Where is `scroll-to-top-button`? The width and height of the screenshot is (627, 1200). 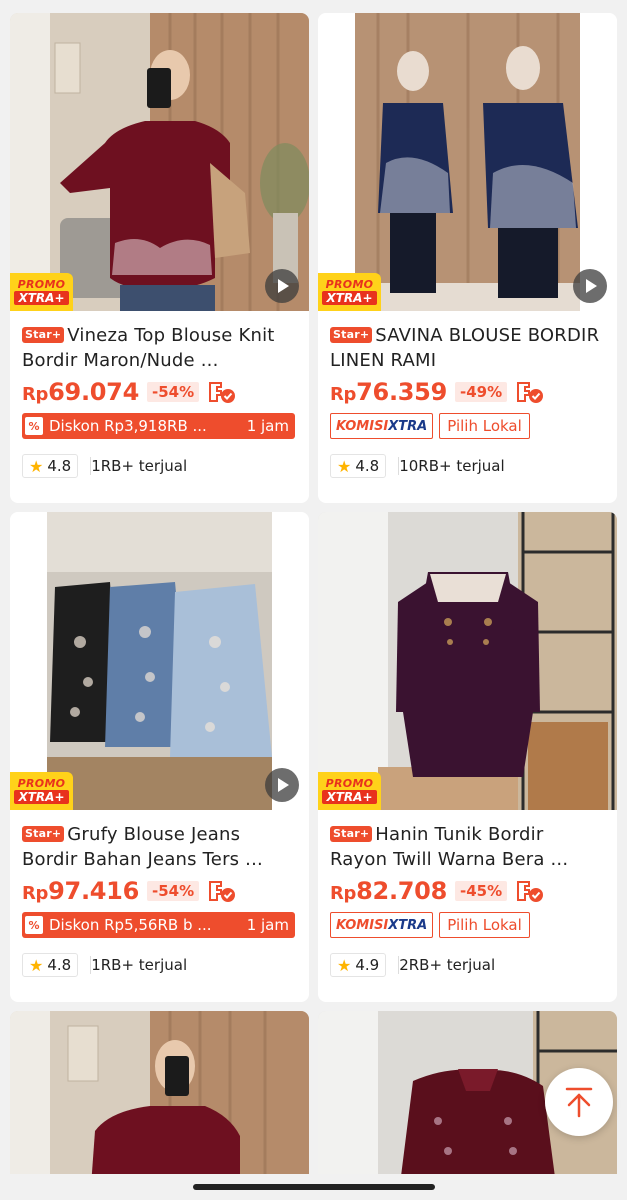
scroll-to-top-button is located at coordinates (579, 1102).